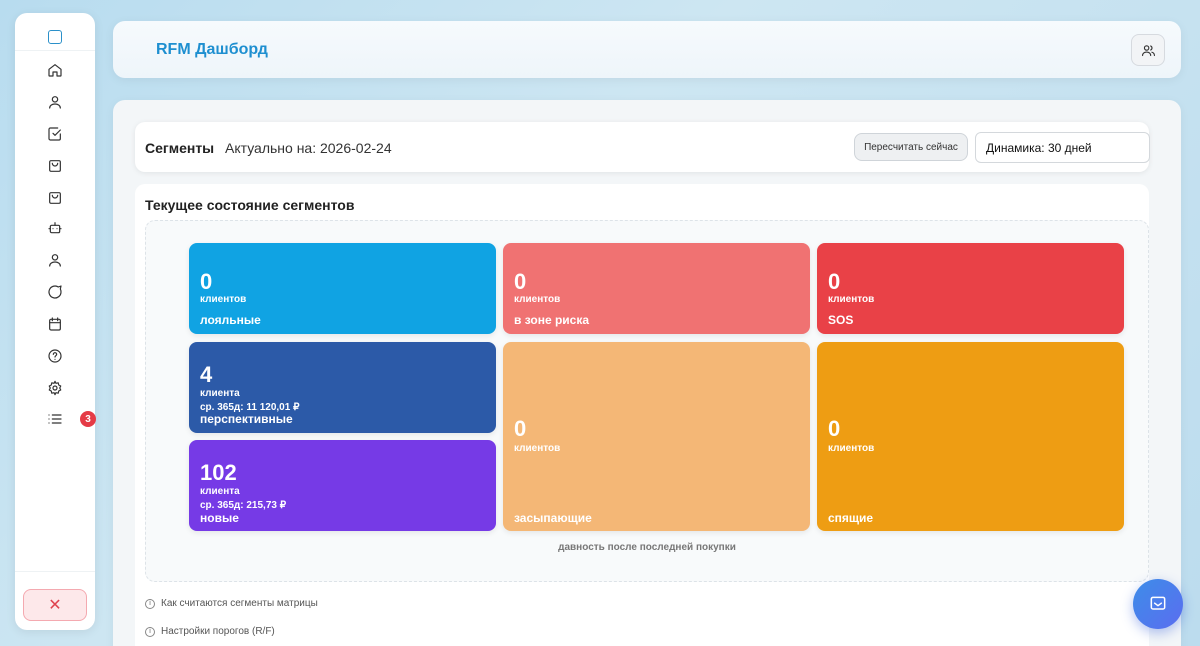  I want to click on info-how-calculated: i Как считаются сегменты матрицы, so click(231, 603).